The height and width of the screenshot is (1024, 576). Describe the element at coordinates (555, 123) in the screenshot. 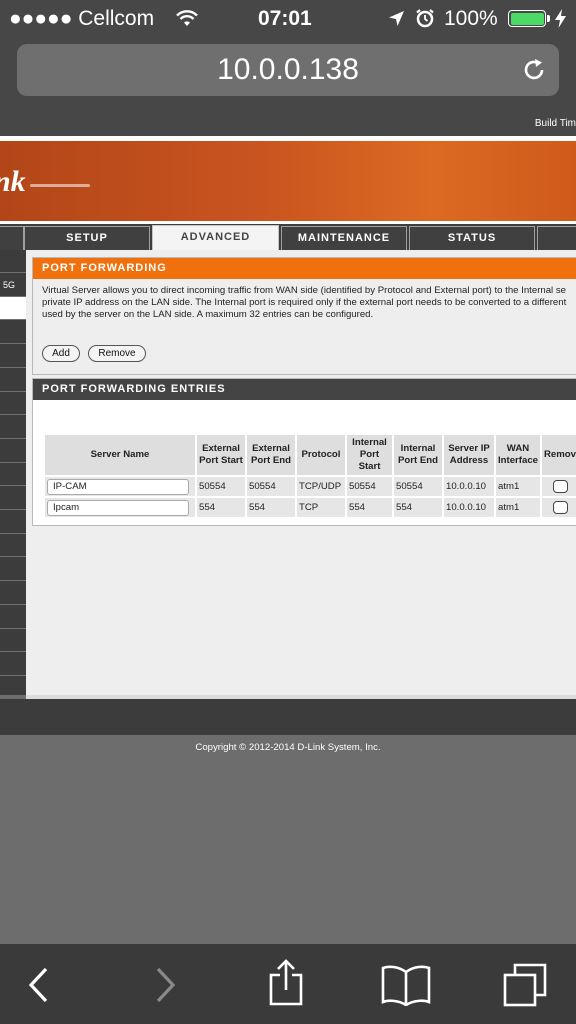

I see `build-time-label: Build Tim` at that location.